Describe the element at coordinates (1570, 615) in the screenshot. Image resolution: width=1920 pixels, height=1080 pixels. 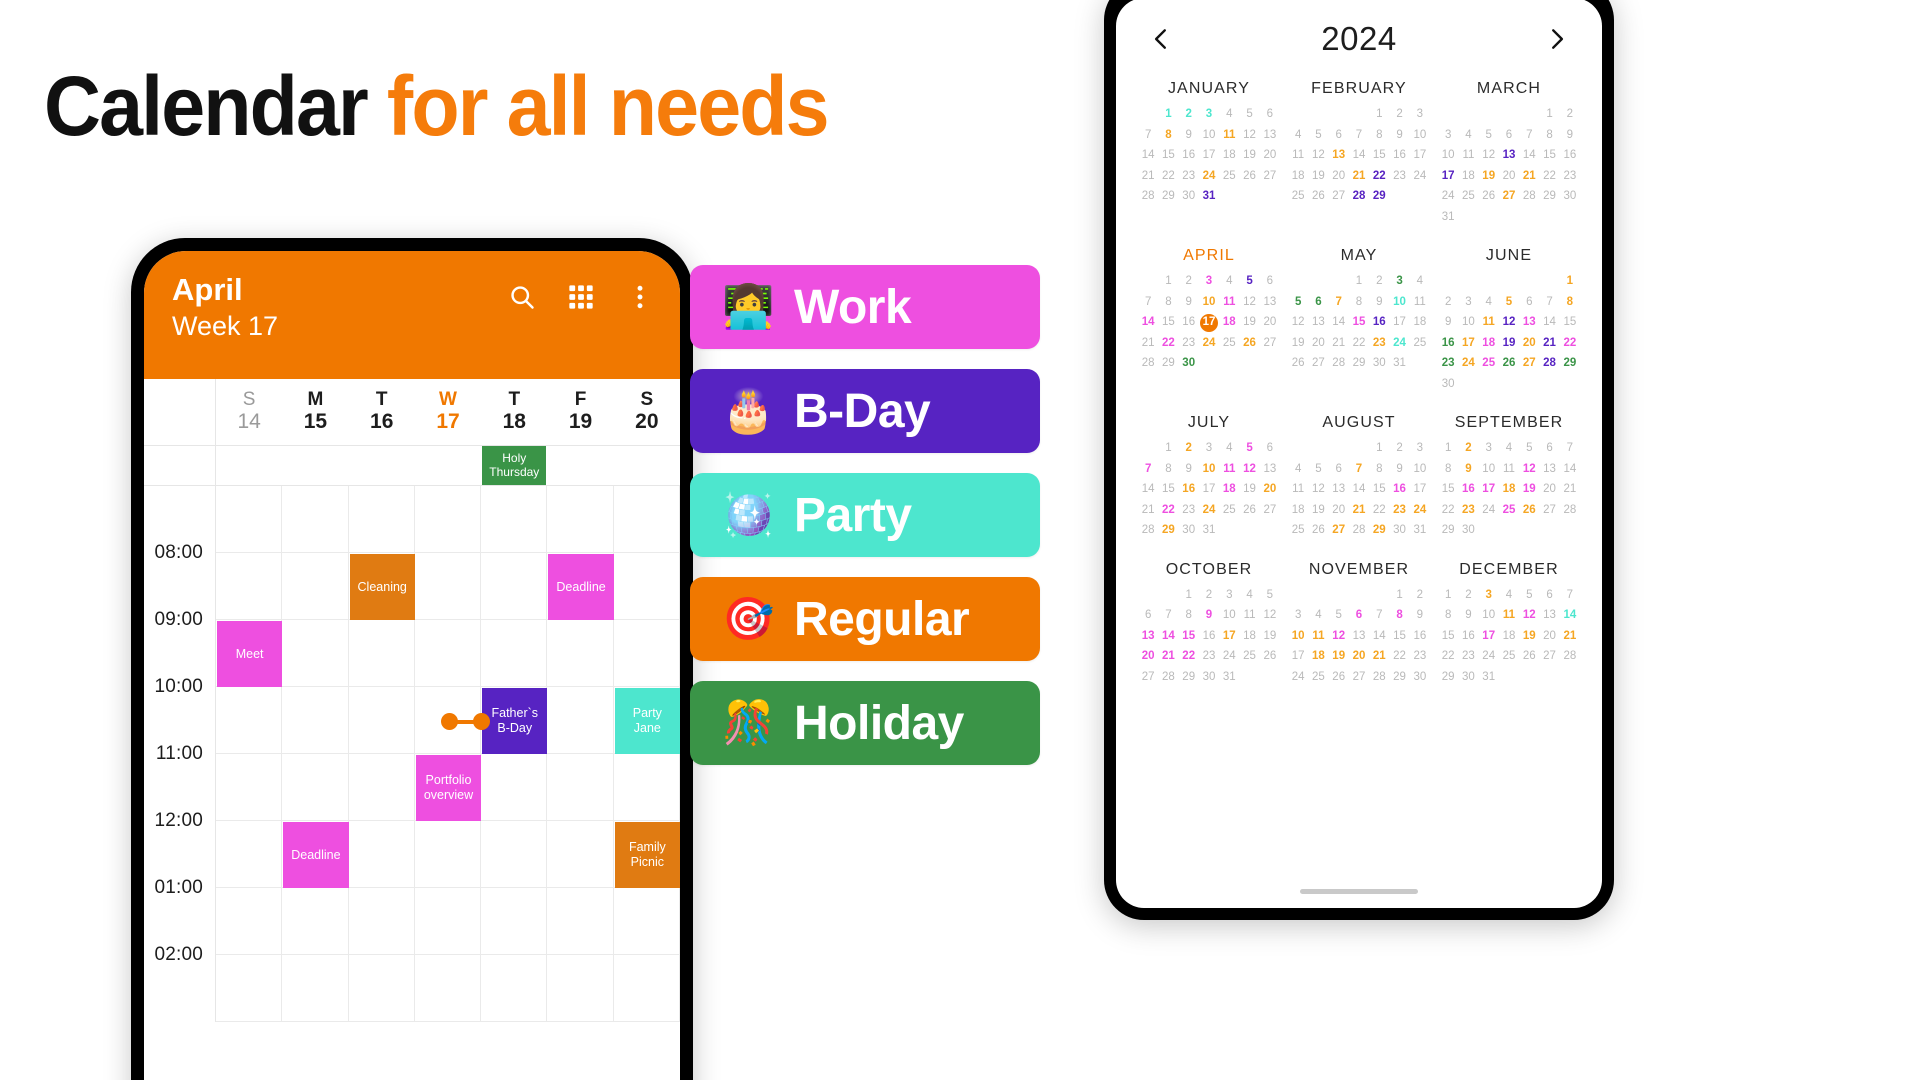
I see `day-cell: 14` at that location.